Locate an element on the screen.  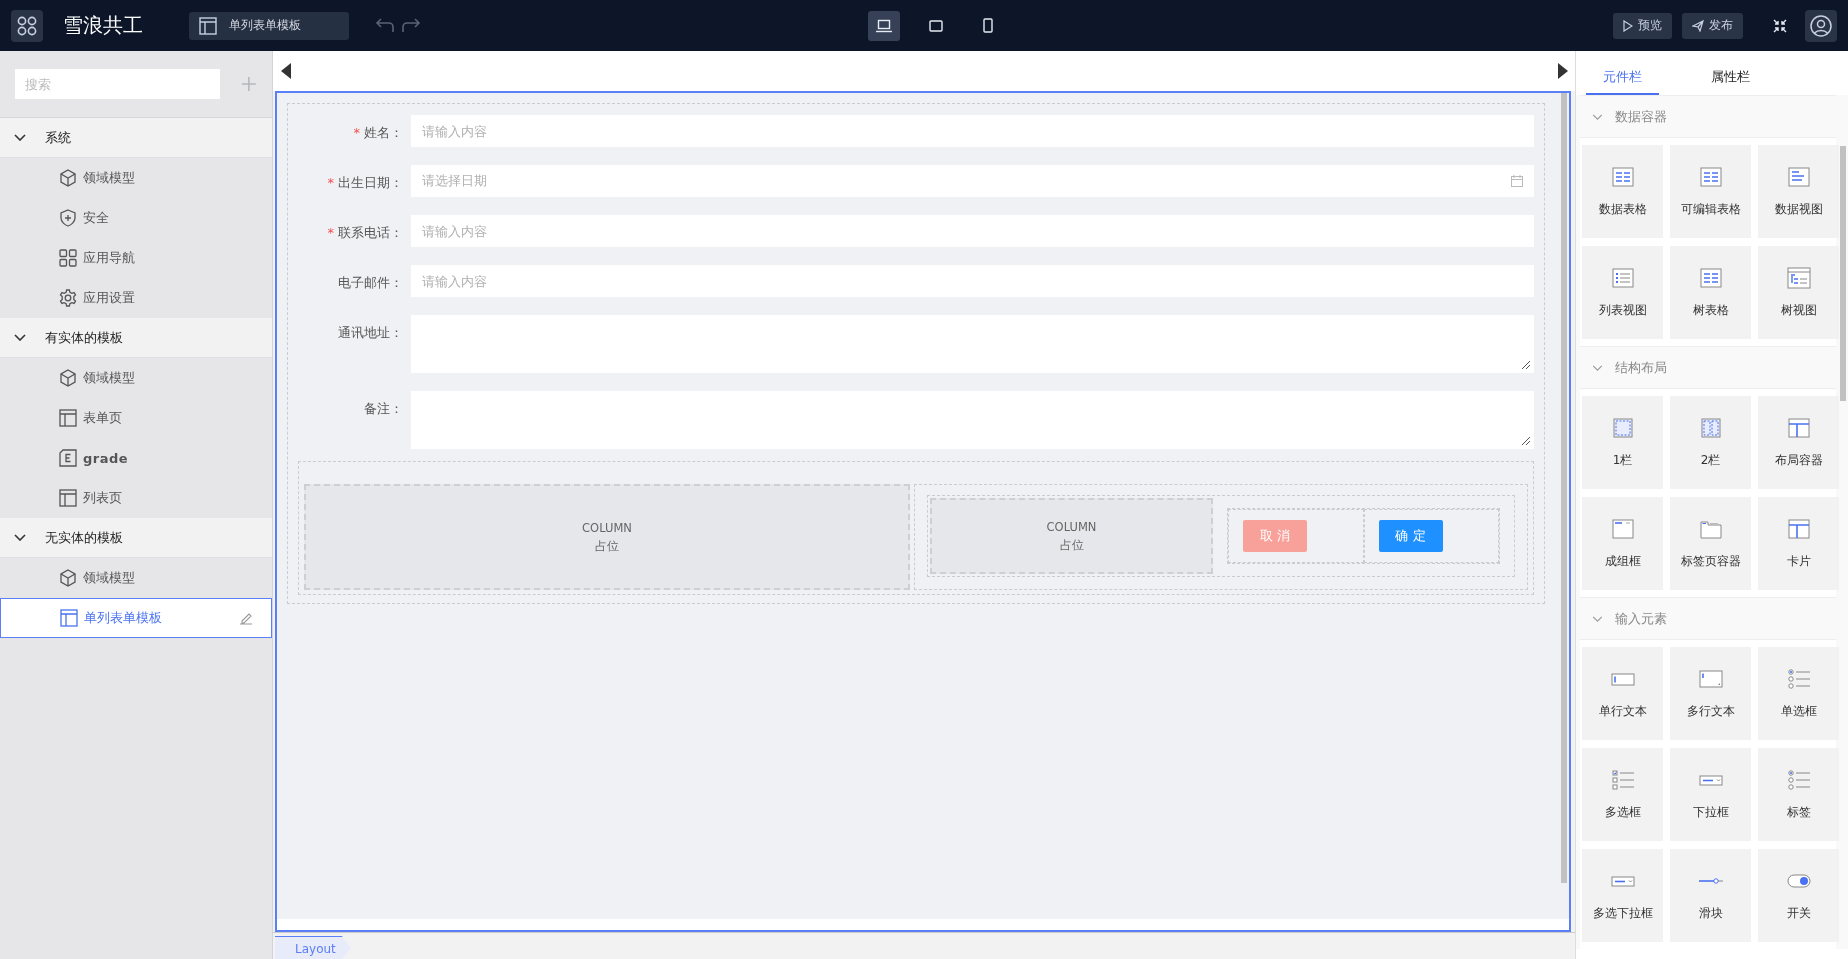
field-label: * 出生日期： is located at coordinates (365, 183).